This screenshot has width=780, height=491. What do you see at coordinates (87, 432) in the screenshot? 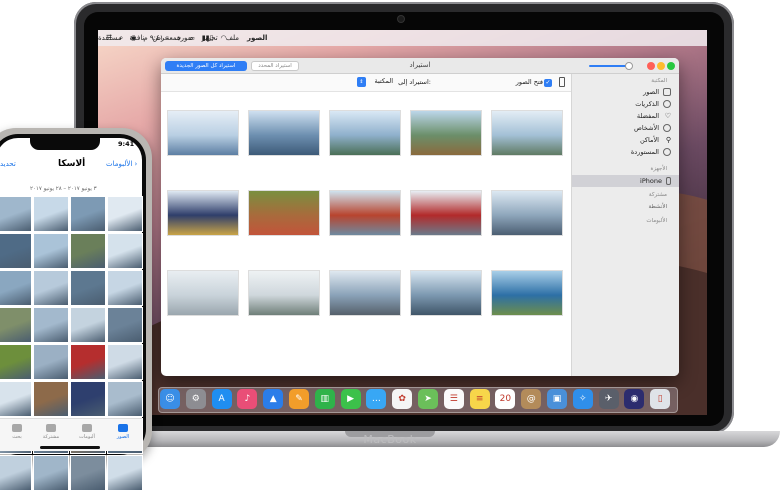
I see `tab-albums: ألبومات` at bounding box center [87, 432].